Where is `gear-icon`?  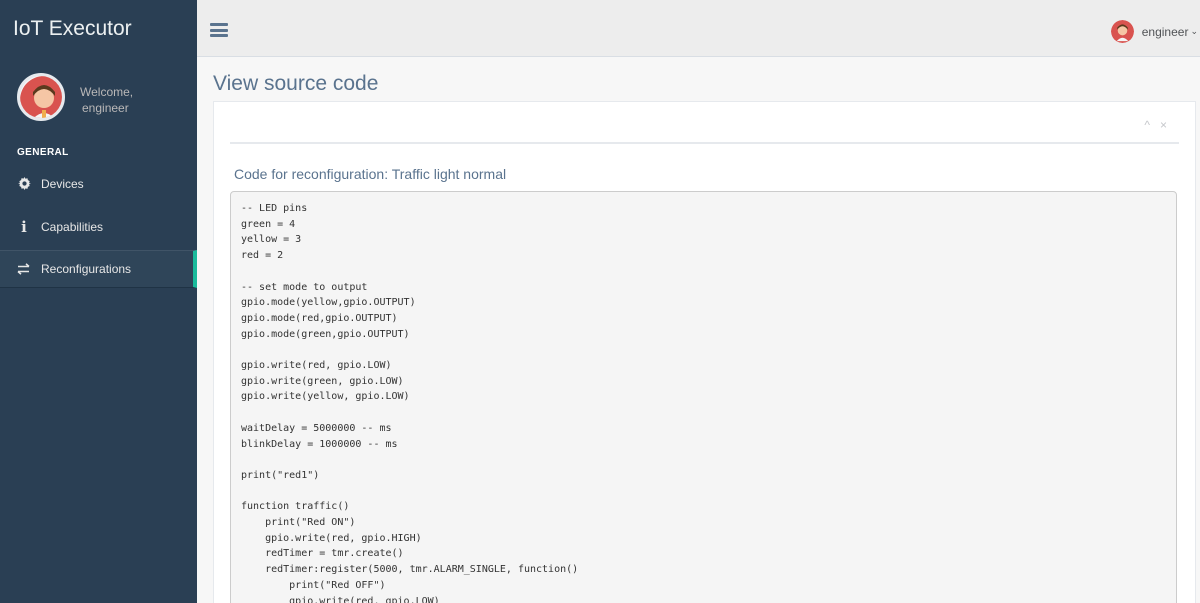
gear-icon is located at coordinates (24, 183).